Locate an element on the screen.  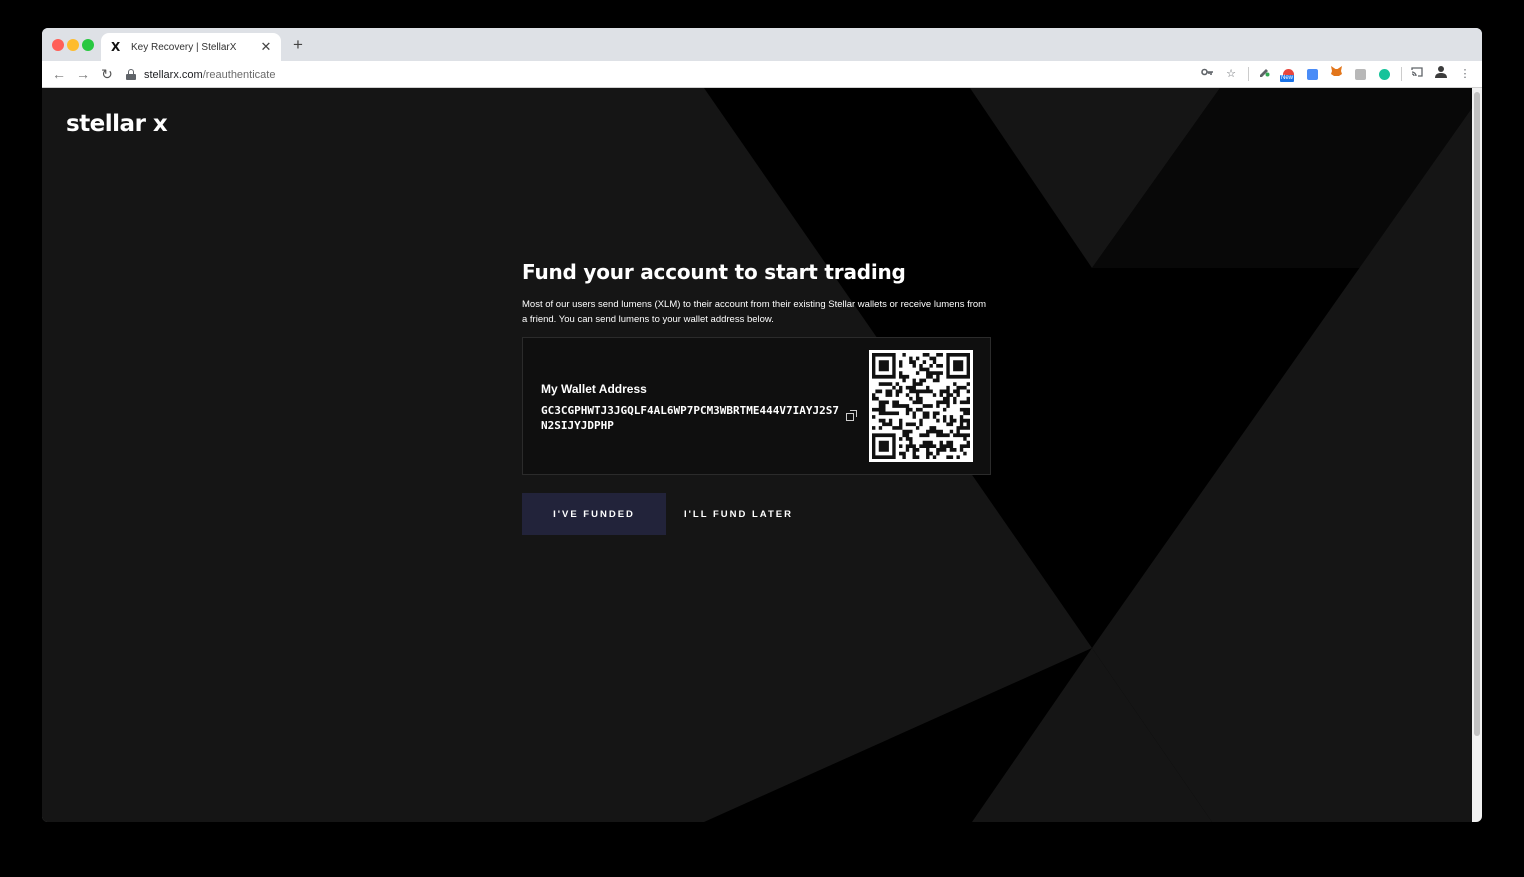
browser-toolbar: ← → ↻ stellarx.com/reauthenticate ☆ New is located at coordinates (762, 74).